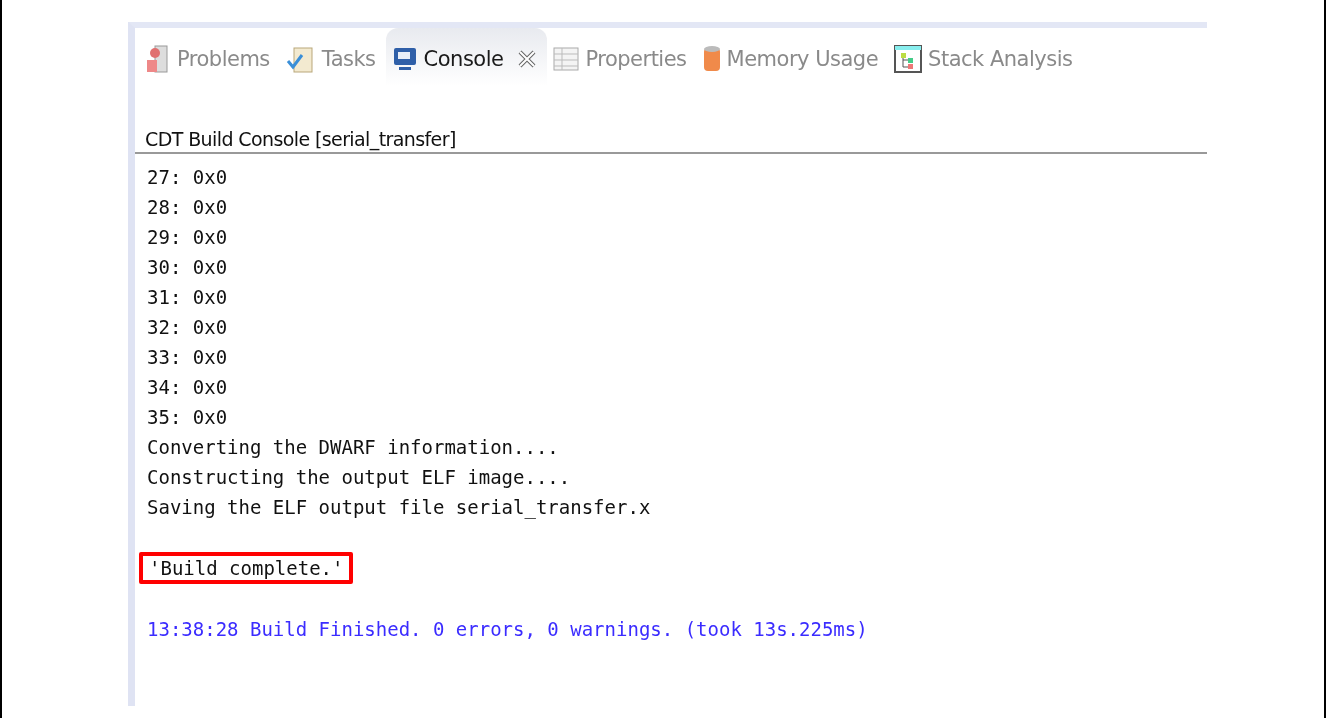  I want to click on console-line: 32: 0x0, so click(187, 327).